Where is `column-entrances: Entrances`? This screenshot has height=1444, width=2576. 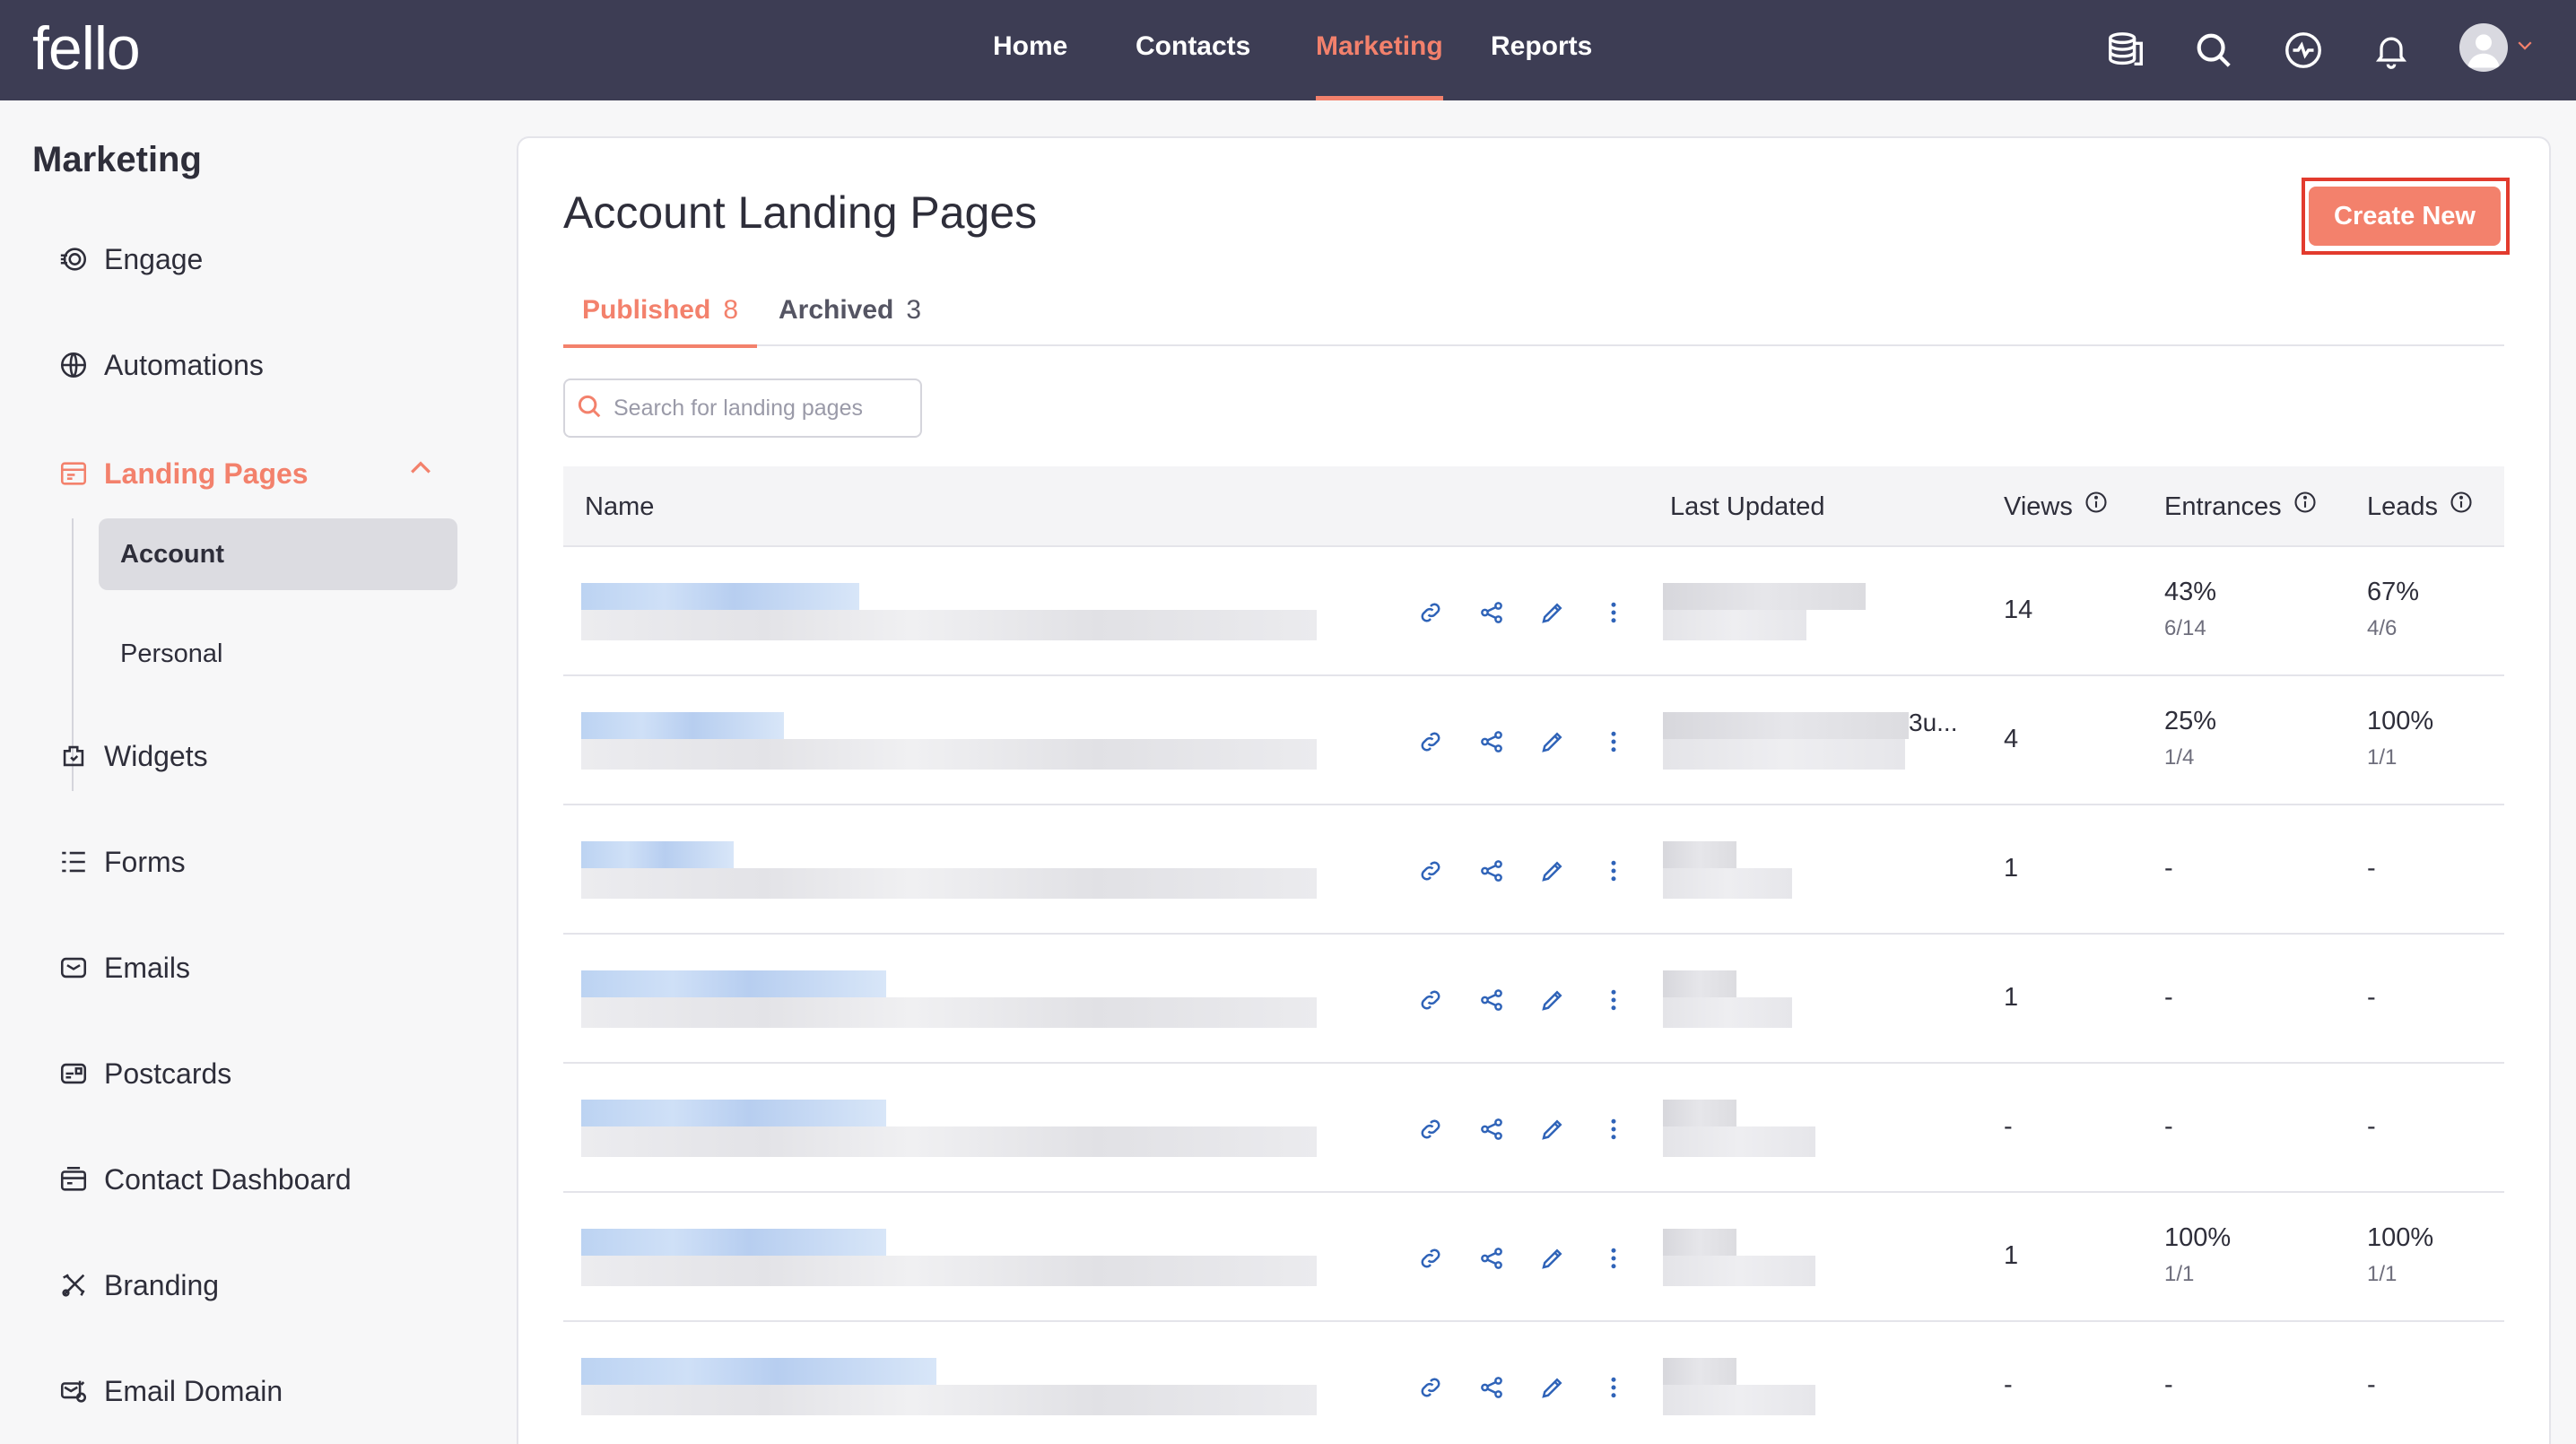 column-entrances: Entrances is located at coordinates (2241, 506).